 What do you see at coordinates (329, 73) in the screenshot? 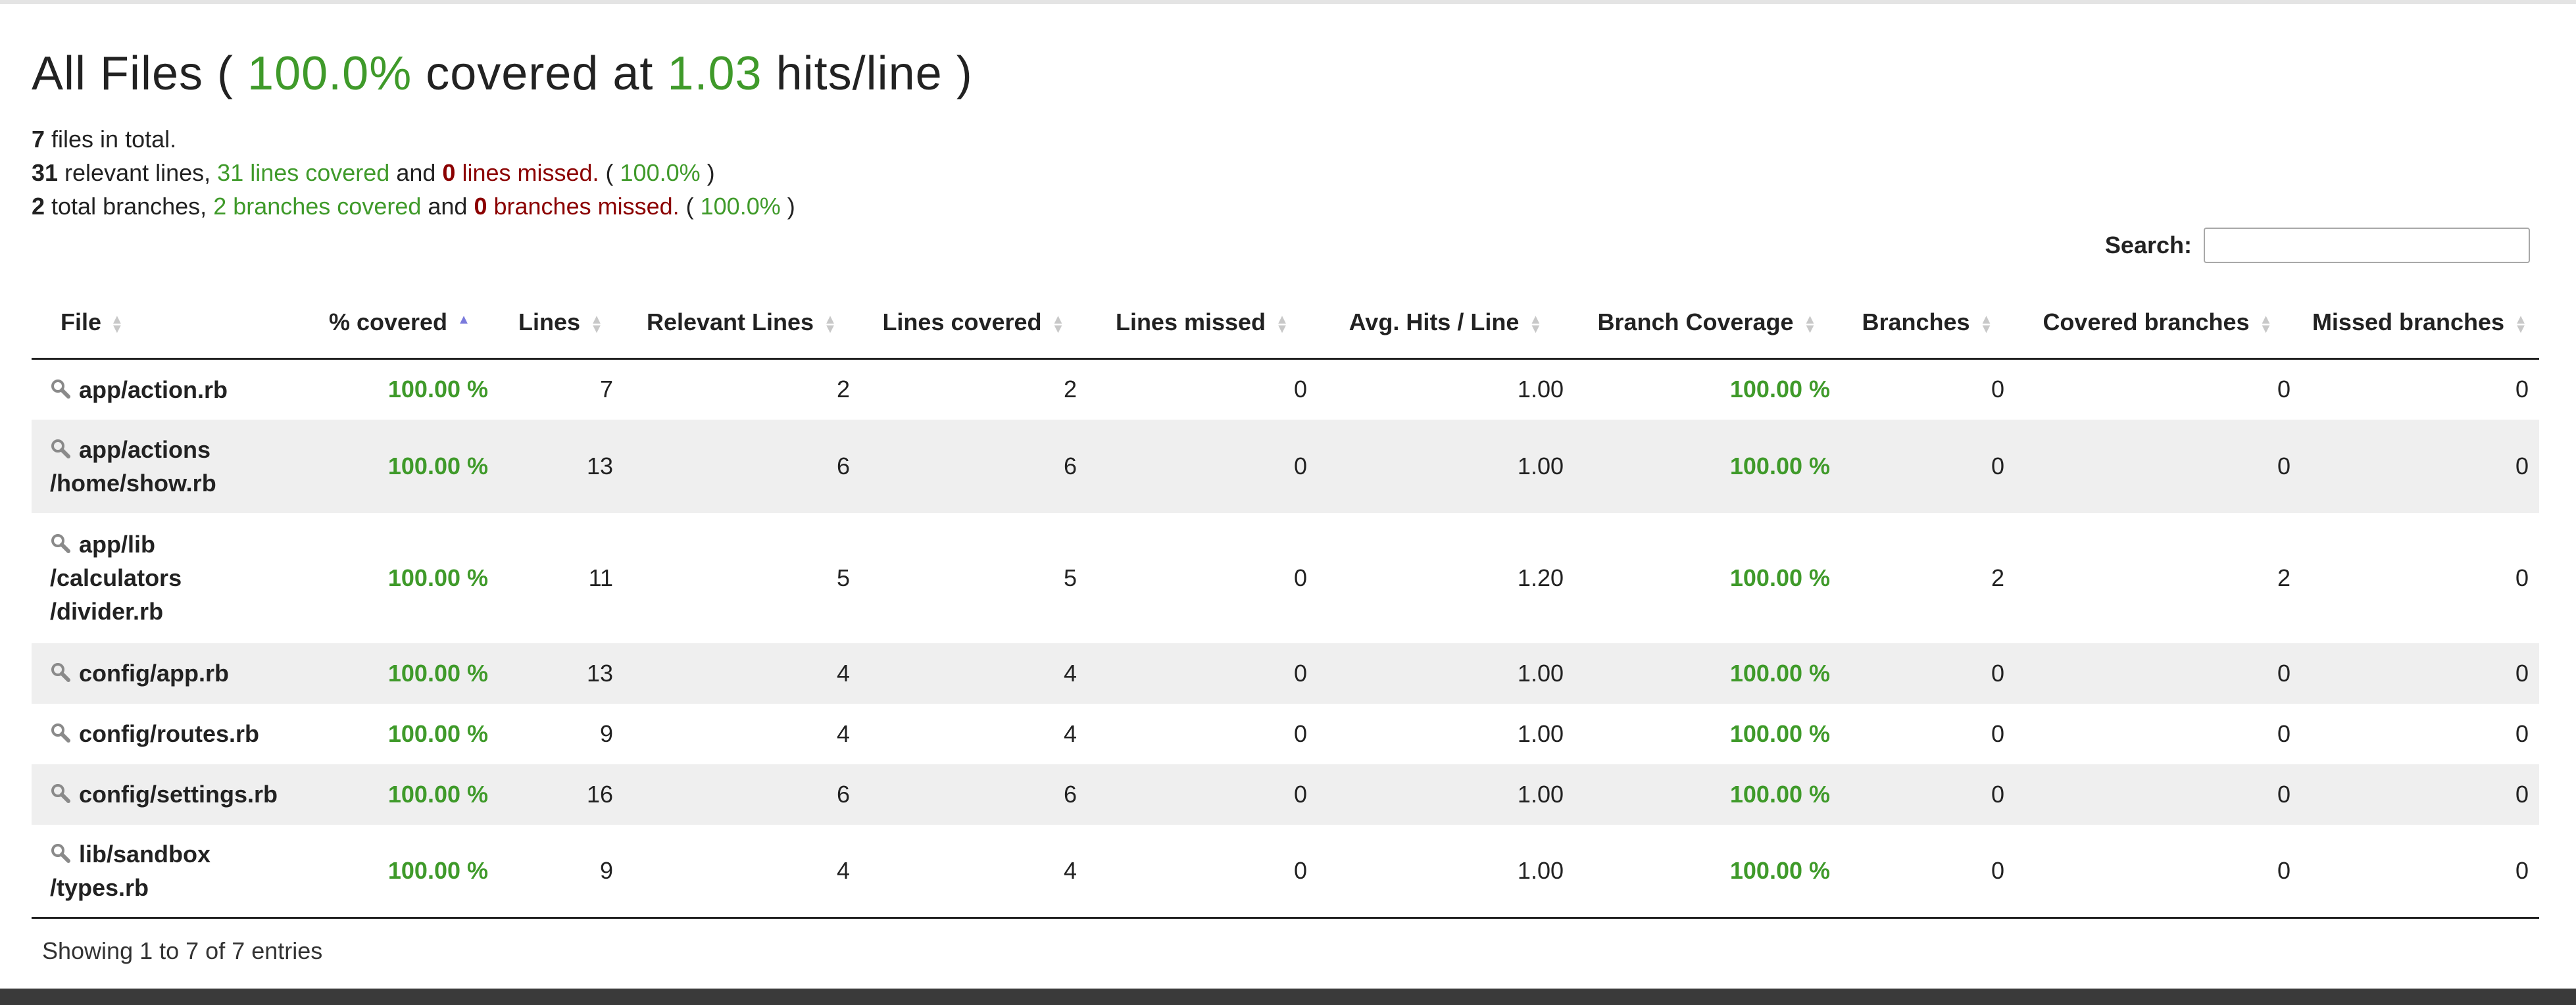
I see `title-covered-percent: 100.0%` at bounding box center [329, 73].